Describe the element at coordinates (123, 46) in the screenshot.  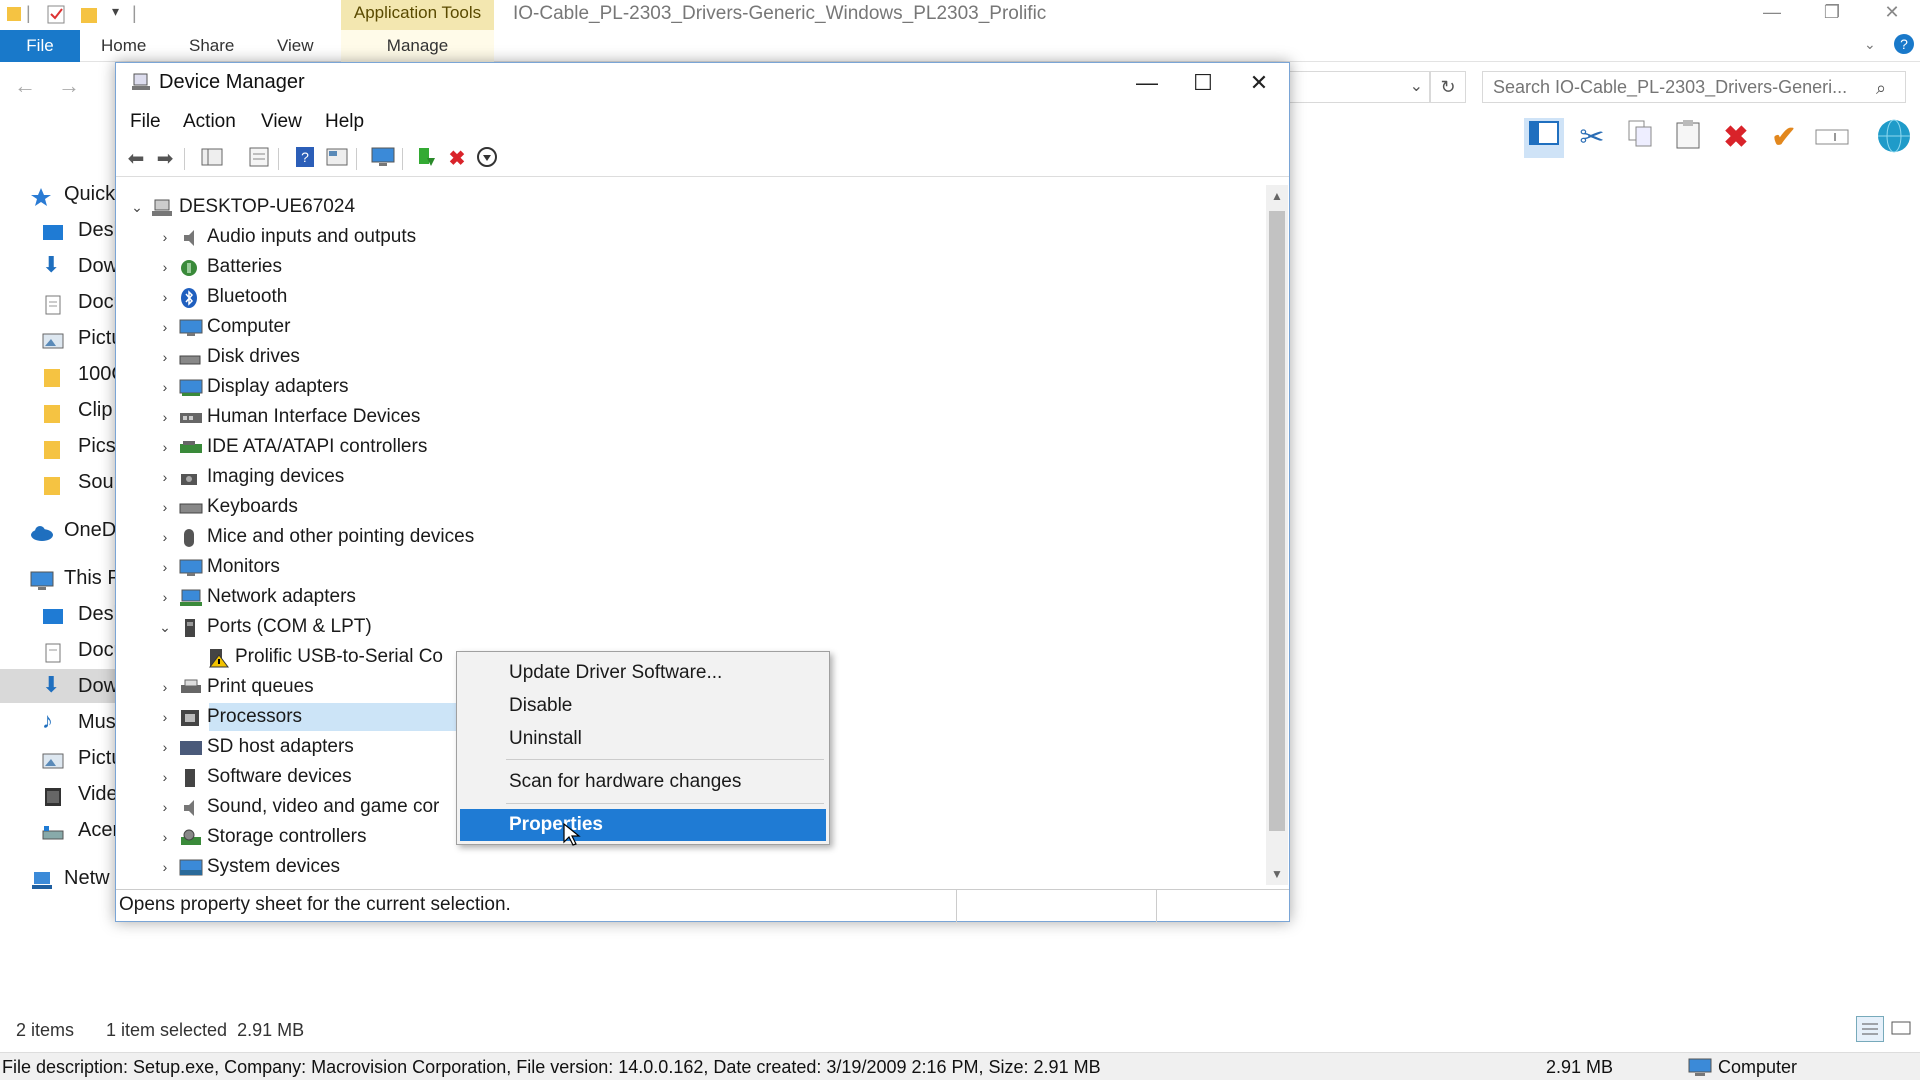
I see `tab-home: Home` at that location.